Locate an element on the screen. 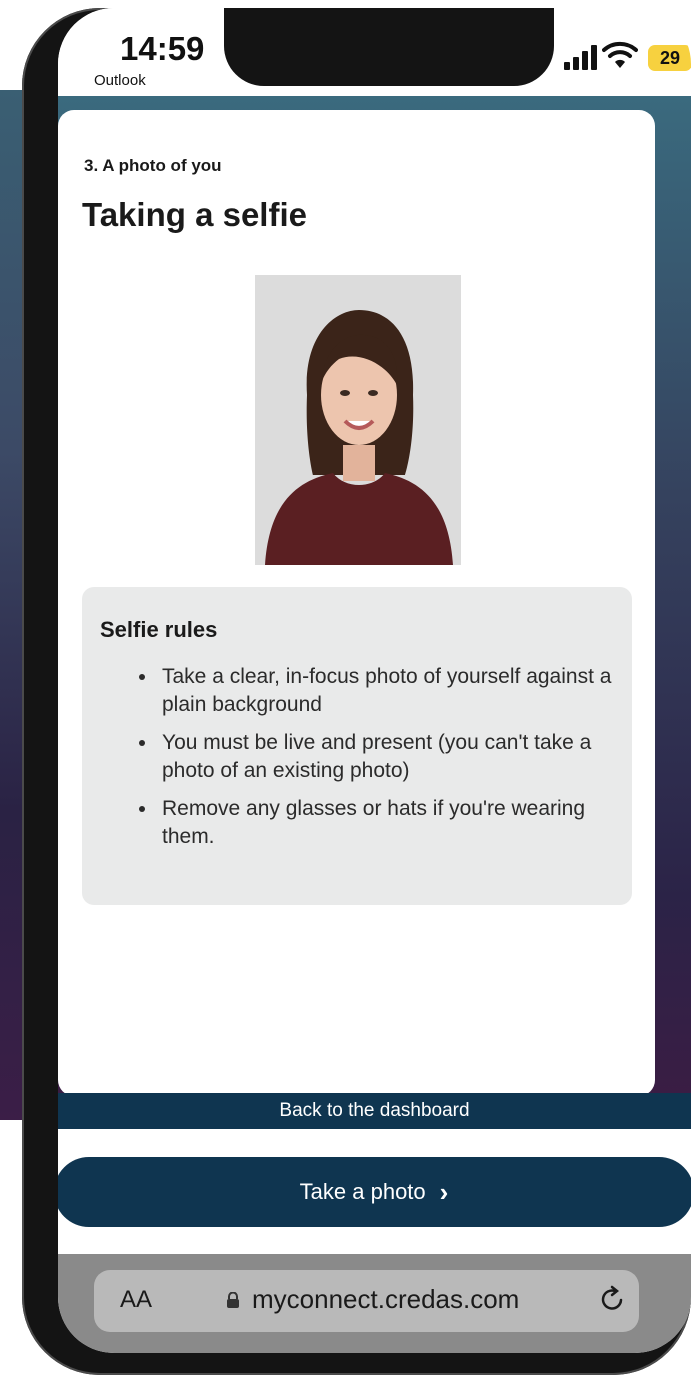 The height and width of the screenshot is (1375, 691). back-to-app-link: Outlook is located at coordinates (120, 80).